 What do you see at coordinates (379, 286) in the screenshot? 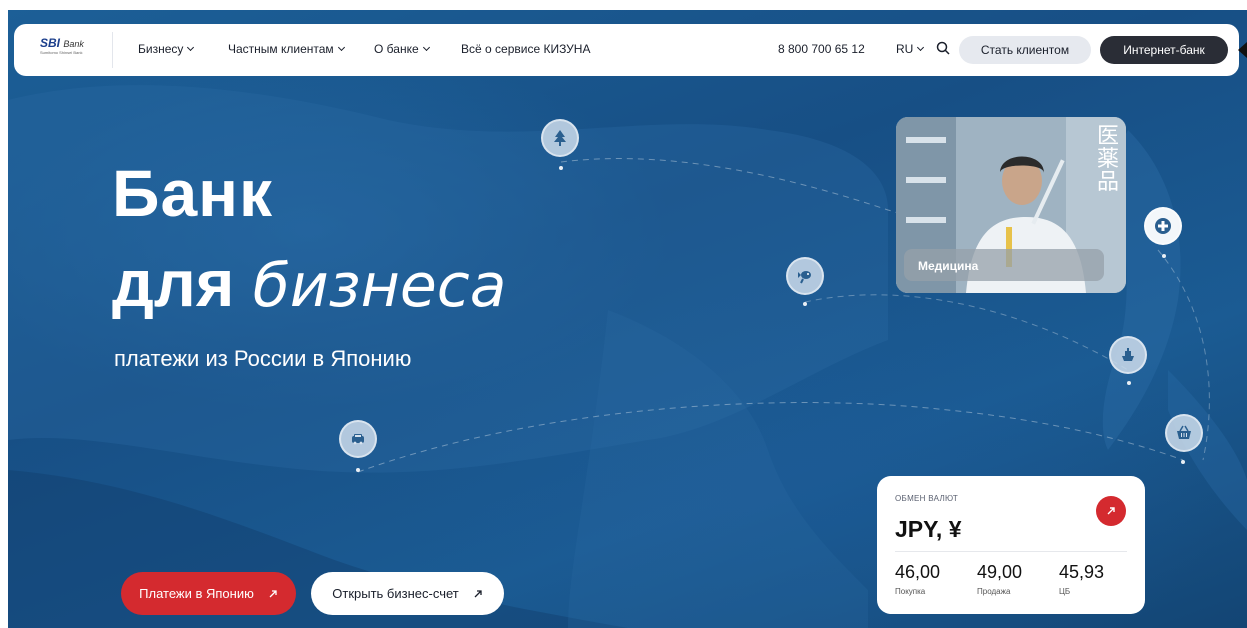
I see `hero-title-italic: бизнеса` at bounding box center [379, 286].